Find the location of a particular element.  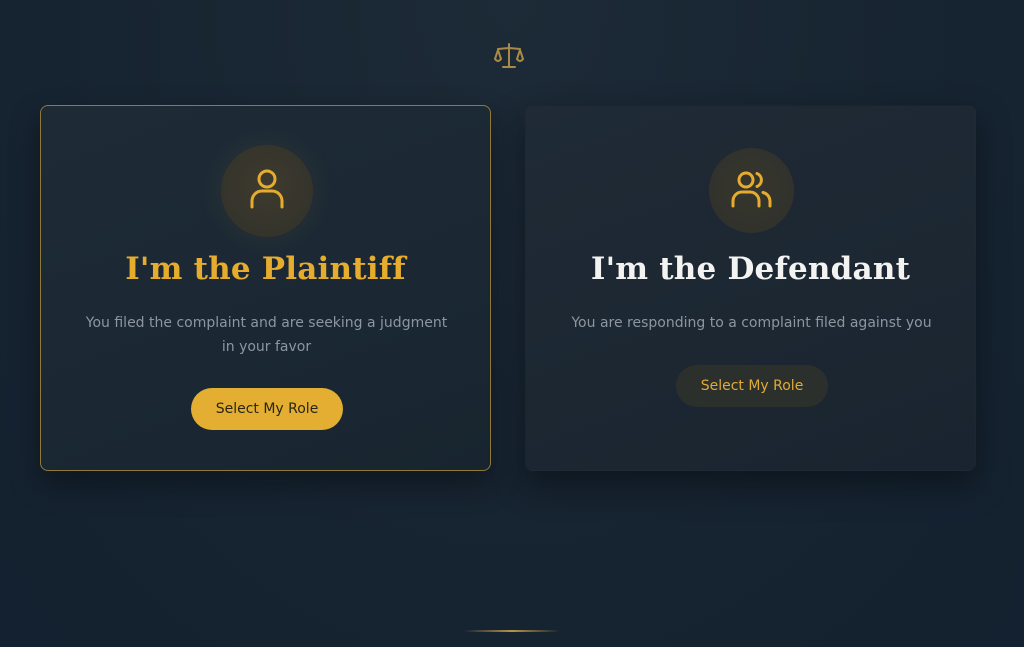

defendant-avatar is located at coordinates (751, 190).